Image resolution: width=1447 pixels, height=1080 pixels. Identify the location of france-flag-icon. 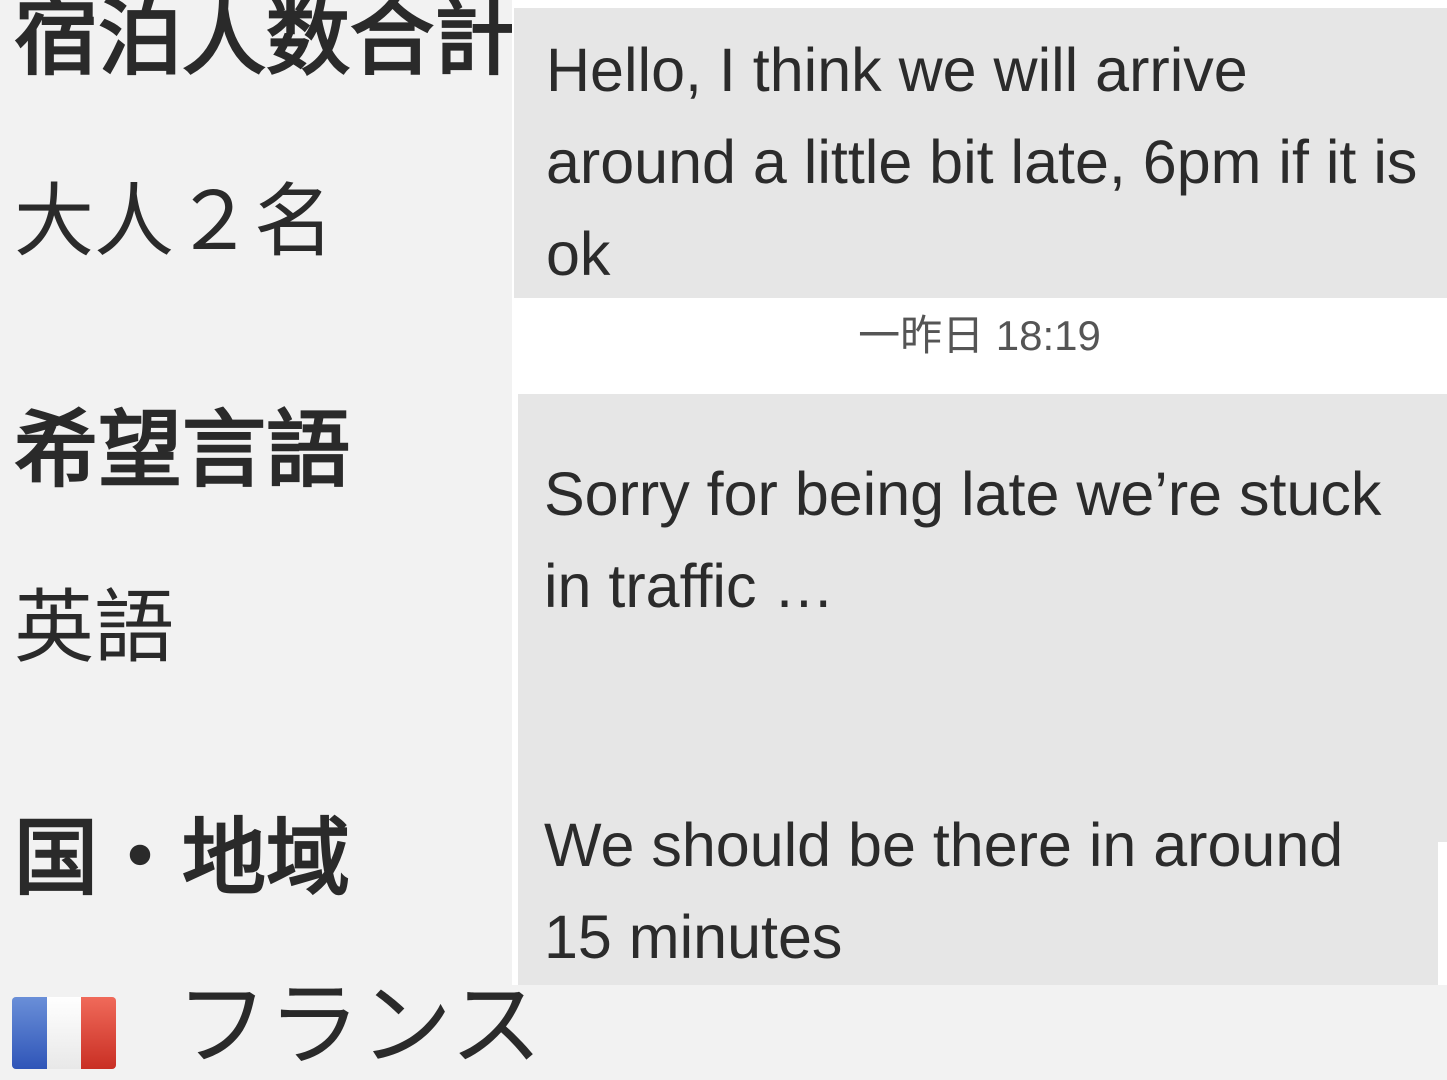
(64, 1033).